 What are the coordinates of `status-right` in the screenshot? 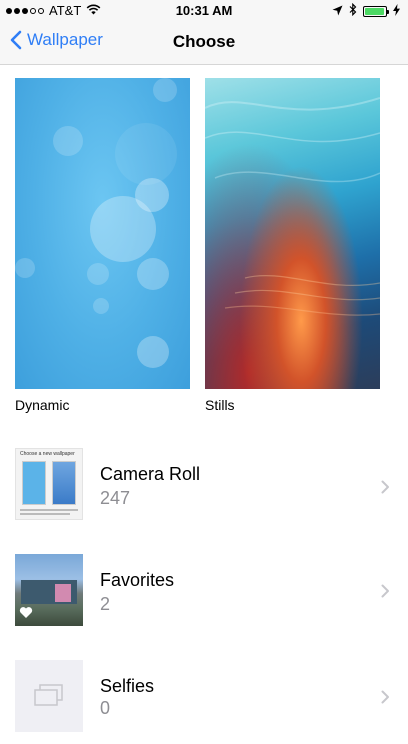 It's located at (366, 10).